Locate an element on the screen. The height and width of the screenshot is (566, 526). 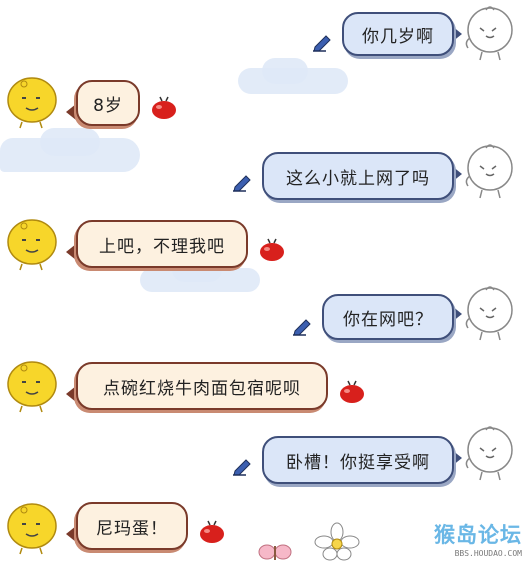
message-text: 上吧，不理我吧 is located at coordinates (162, 246).